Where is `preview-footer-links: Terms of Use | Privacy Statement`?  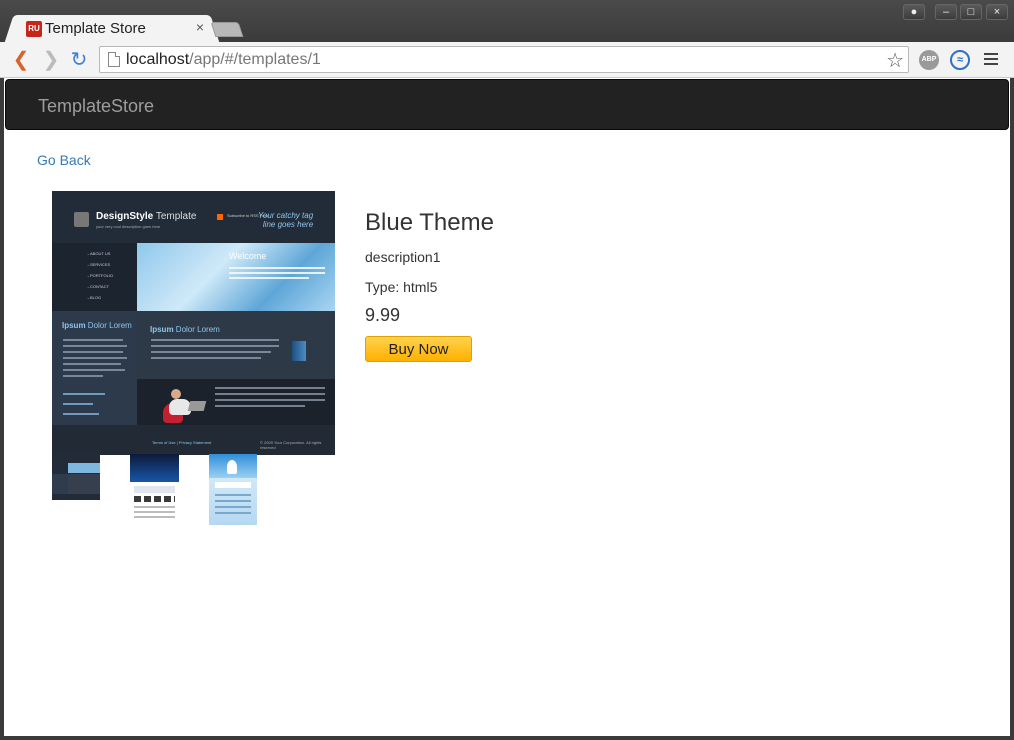 preview-footer-links: Terms of Use | Privacy Statement is located at coordinates (182, 442).